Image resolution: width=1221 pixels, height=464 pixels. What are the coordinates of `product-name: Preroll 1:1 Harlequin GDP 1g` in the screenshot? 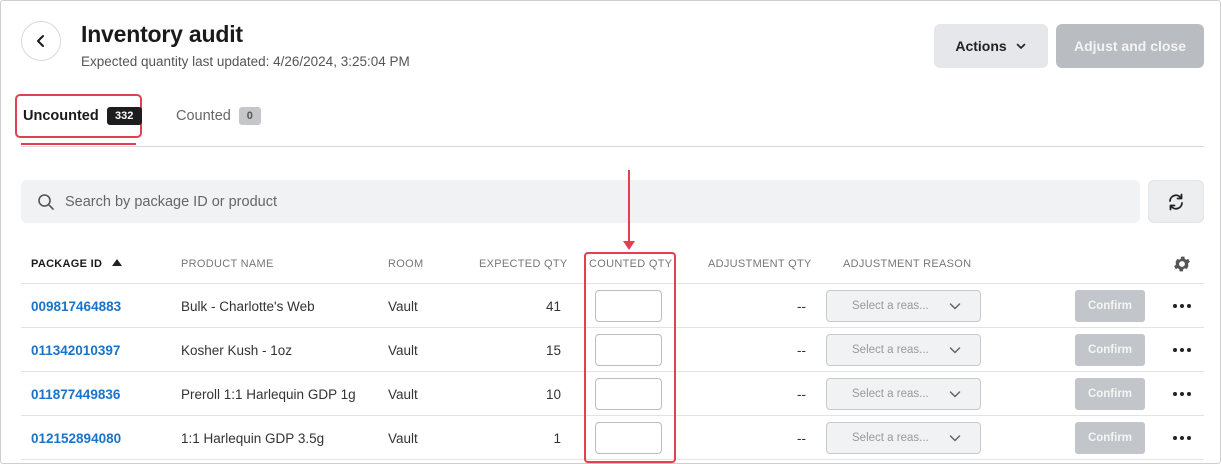 It's located at (268, 394).